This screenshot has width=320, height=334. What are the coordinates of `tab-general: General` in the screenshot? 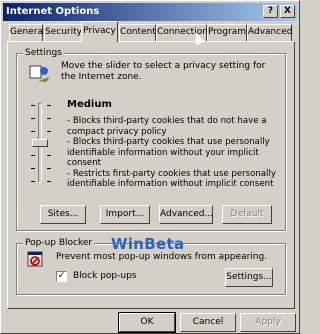 It's located at (27, 32).